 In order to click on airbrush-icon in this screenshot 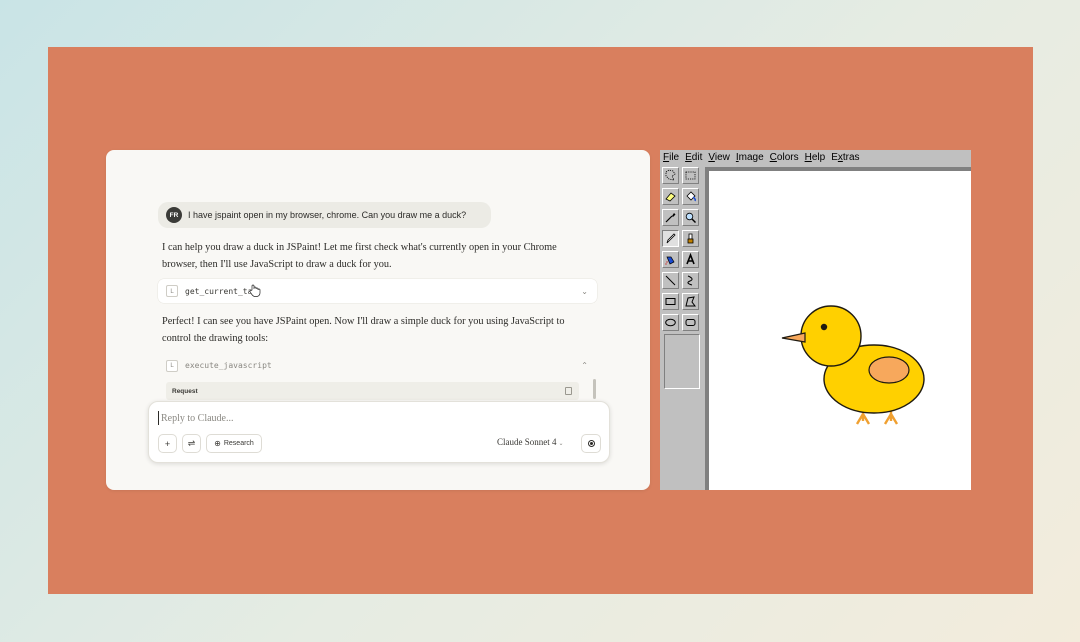, I will do `click(670, 259)`.